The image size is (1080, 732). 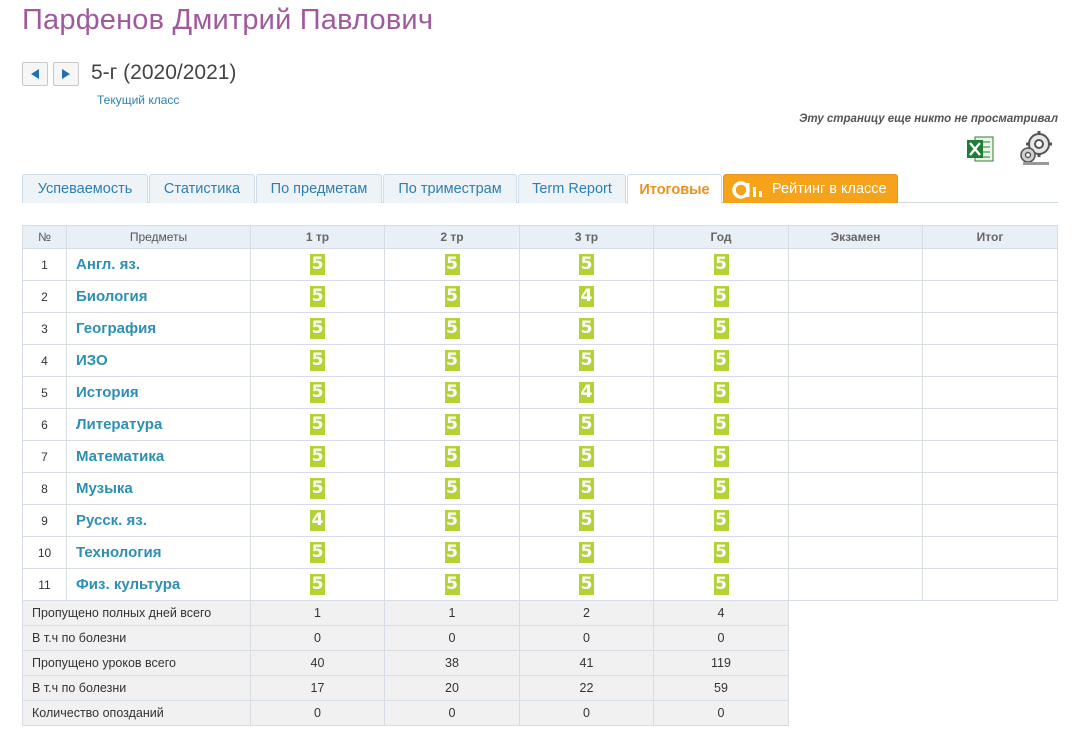 What do you see at coordinates (66, 74) in the screenshot?
I see `next-class-button` at bounding box center [66, 74].